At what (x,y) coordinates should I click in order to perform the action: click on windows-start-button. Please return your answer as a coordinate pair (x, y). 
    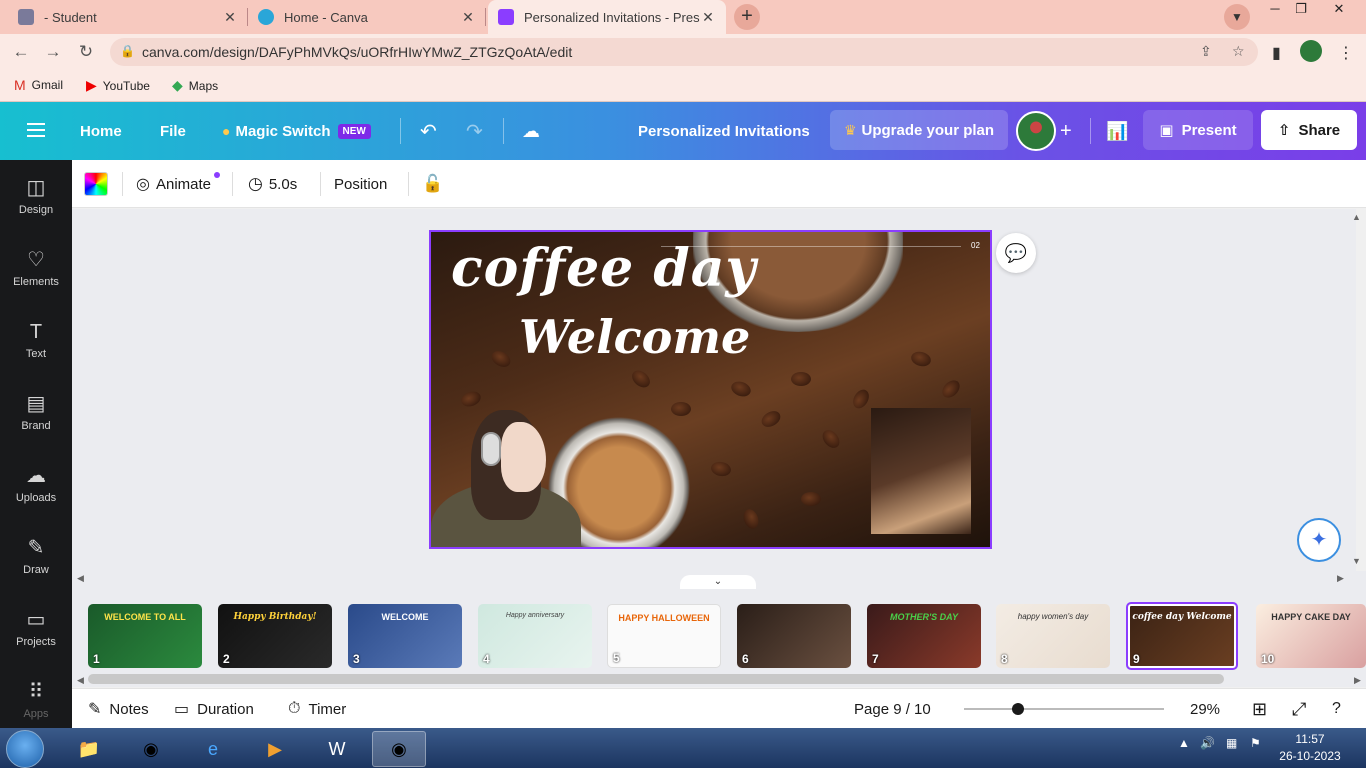
    Looking at the image, I should click on (25, 749).